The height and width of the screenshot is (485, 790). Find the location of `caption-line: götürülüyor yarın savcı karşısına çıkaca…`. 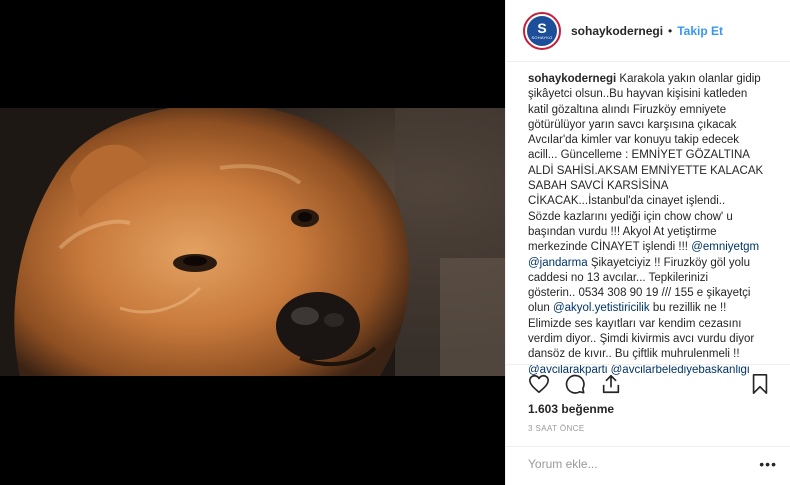

caption-line: götürülüyor yarın savcı karşısına çıkaca… is located at coordinates (632, 124).